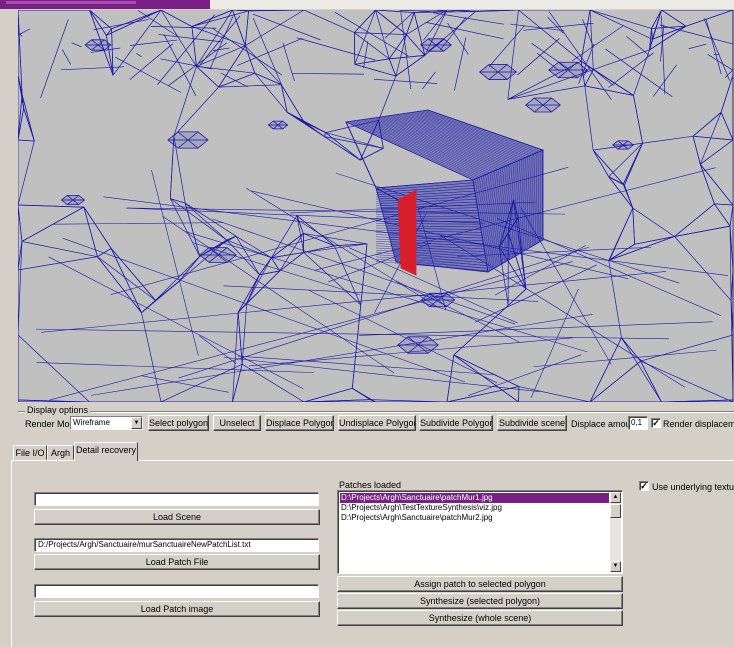 Image resolution: width=734 pixels, height=647 pixels. I want to click on displace-amount-input: 0,1, so click(638, 423).